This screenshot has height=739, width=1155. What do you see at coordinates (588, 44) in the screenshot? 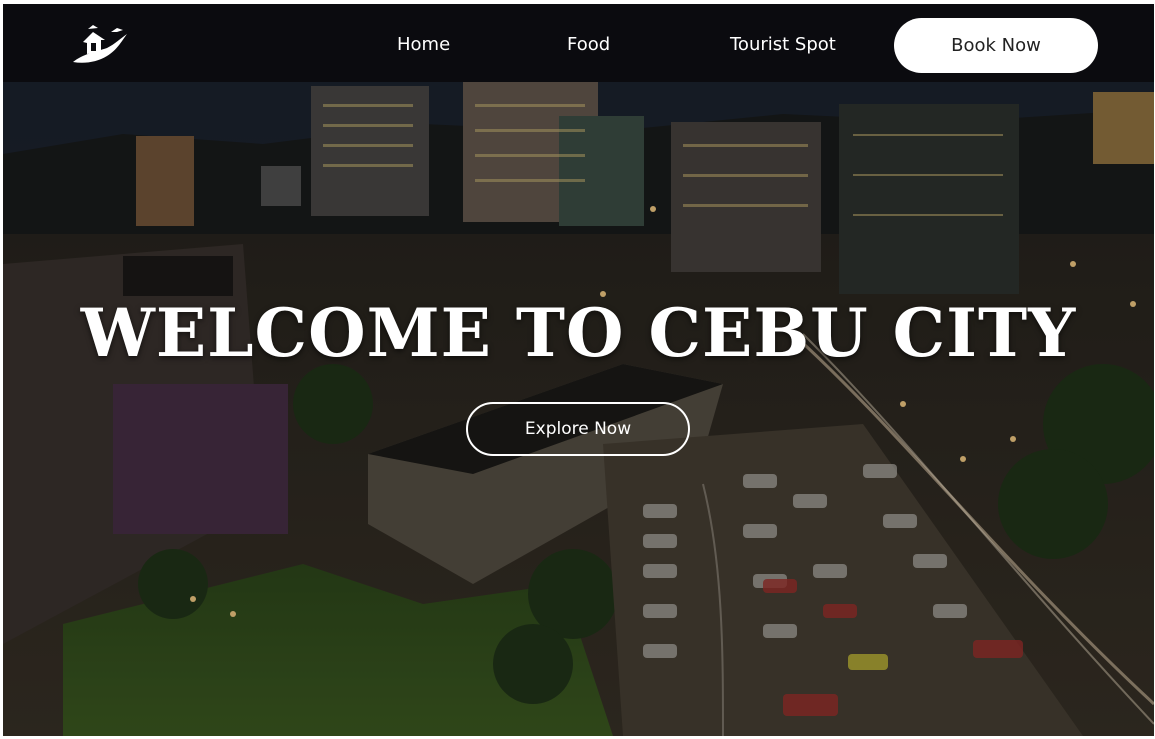
I see `nav-link-food: Food` at bounding box center [588, 44].